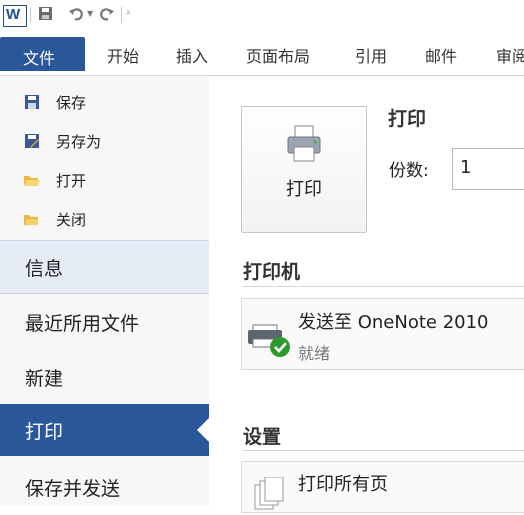 This screenshot has height=515, width=524. Describe the element at coordinates (90, 13) in the screenshot. I see `undo-dropdown-icon: ▼` at that location.